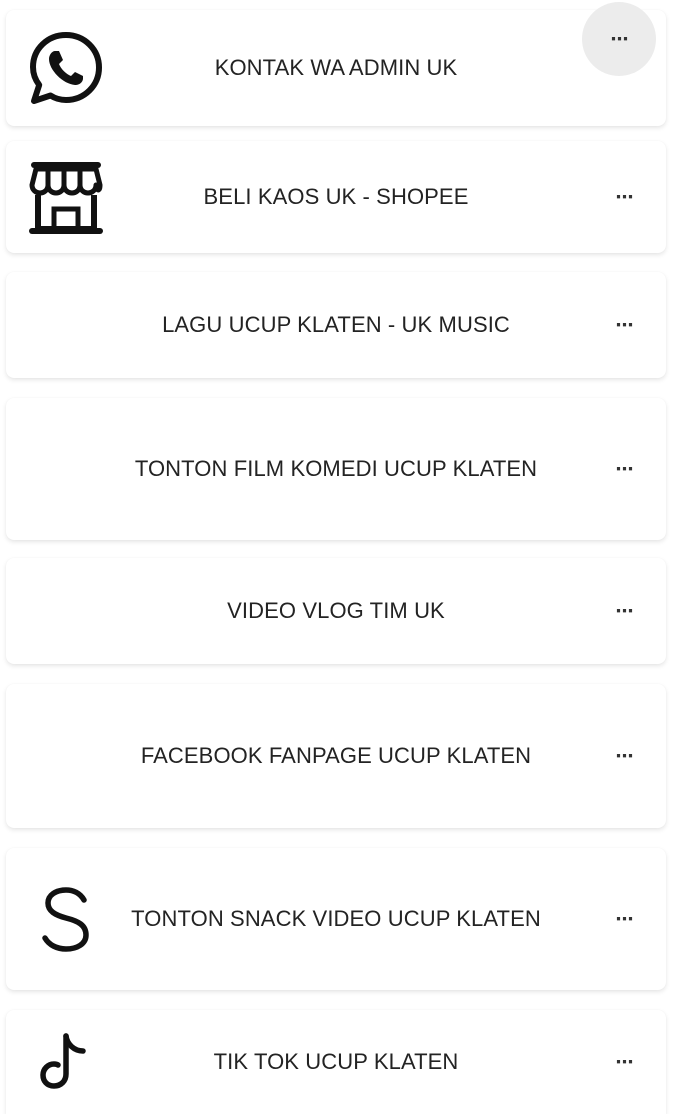 The width and height of the screenshot is (676, 1114). I want to click on link-label: LAGU UCUP KLATEN - UK MUSIC, so click(336, 324).